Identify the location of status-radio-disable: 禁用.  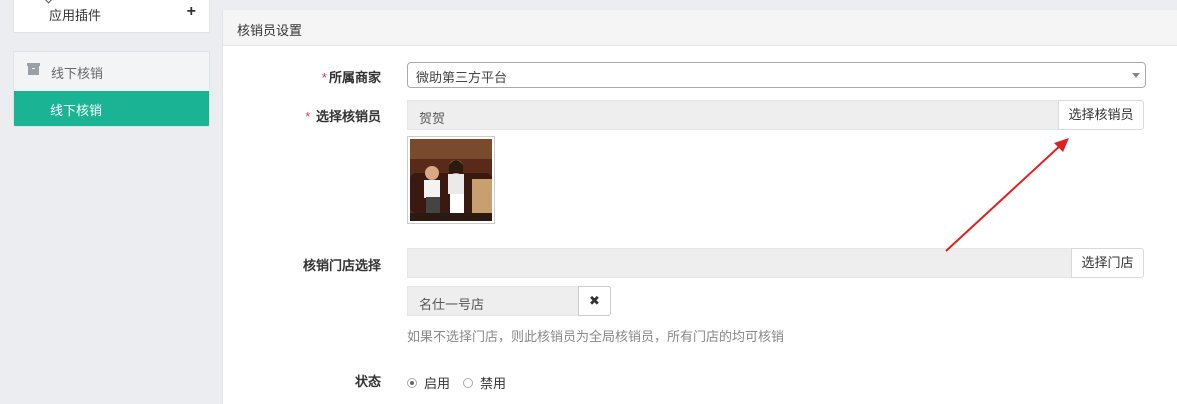
(484, 382).